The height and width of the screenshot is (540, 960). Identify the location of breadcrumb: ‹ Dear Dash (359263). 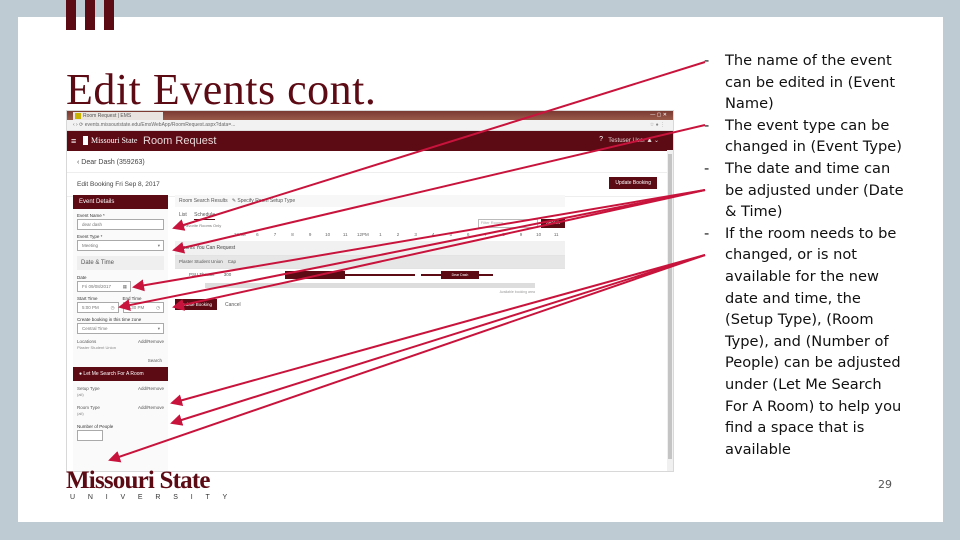
(370, 162).